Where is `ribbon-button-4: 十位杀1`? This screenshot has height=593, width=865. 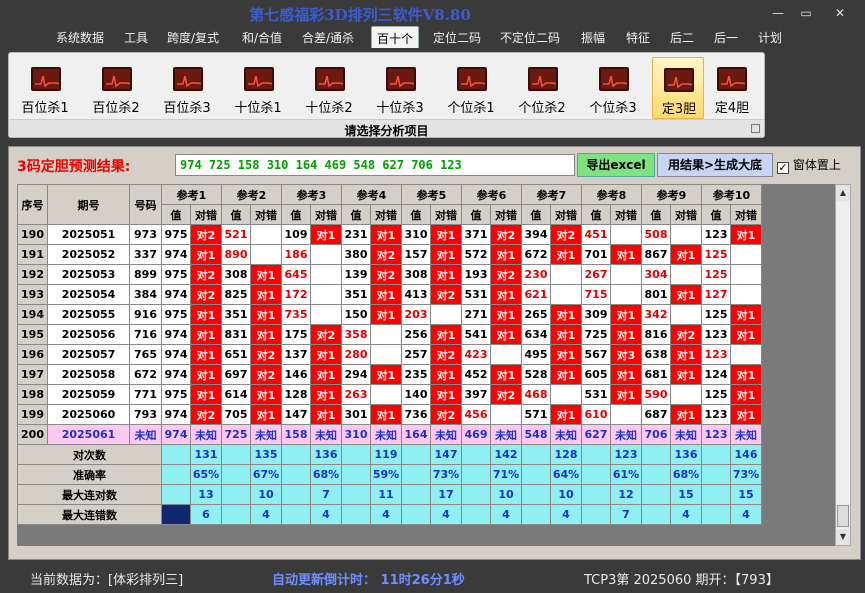
ribbon-button-4: 十位杀1 is located at coordinates (258, 88).